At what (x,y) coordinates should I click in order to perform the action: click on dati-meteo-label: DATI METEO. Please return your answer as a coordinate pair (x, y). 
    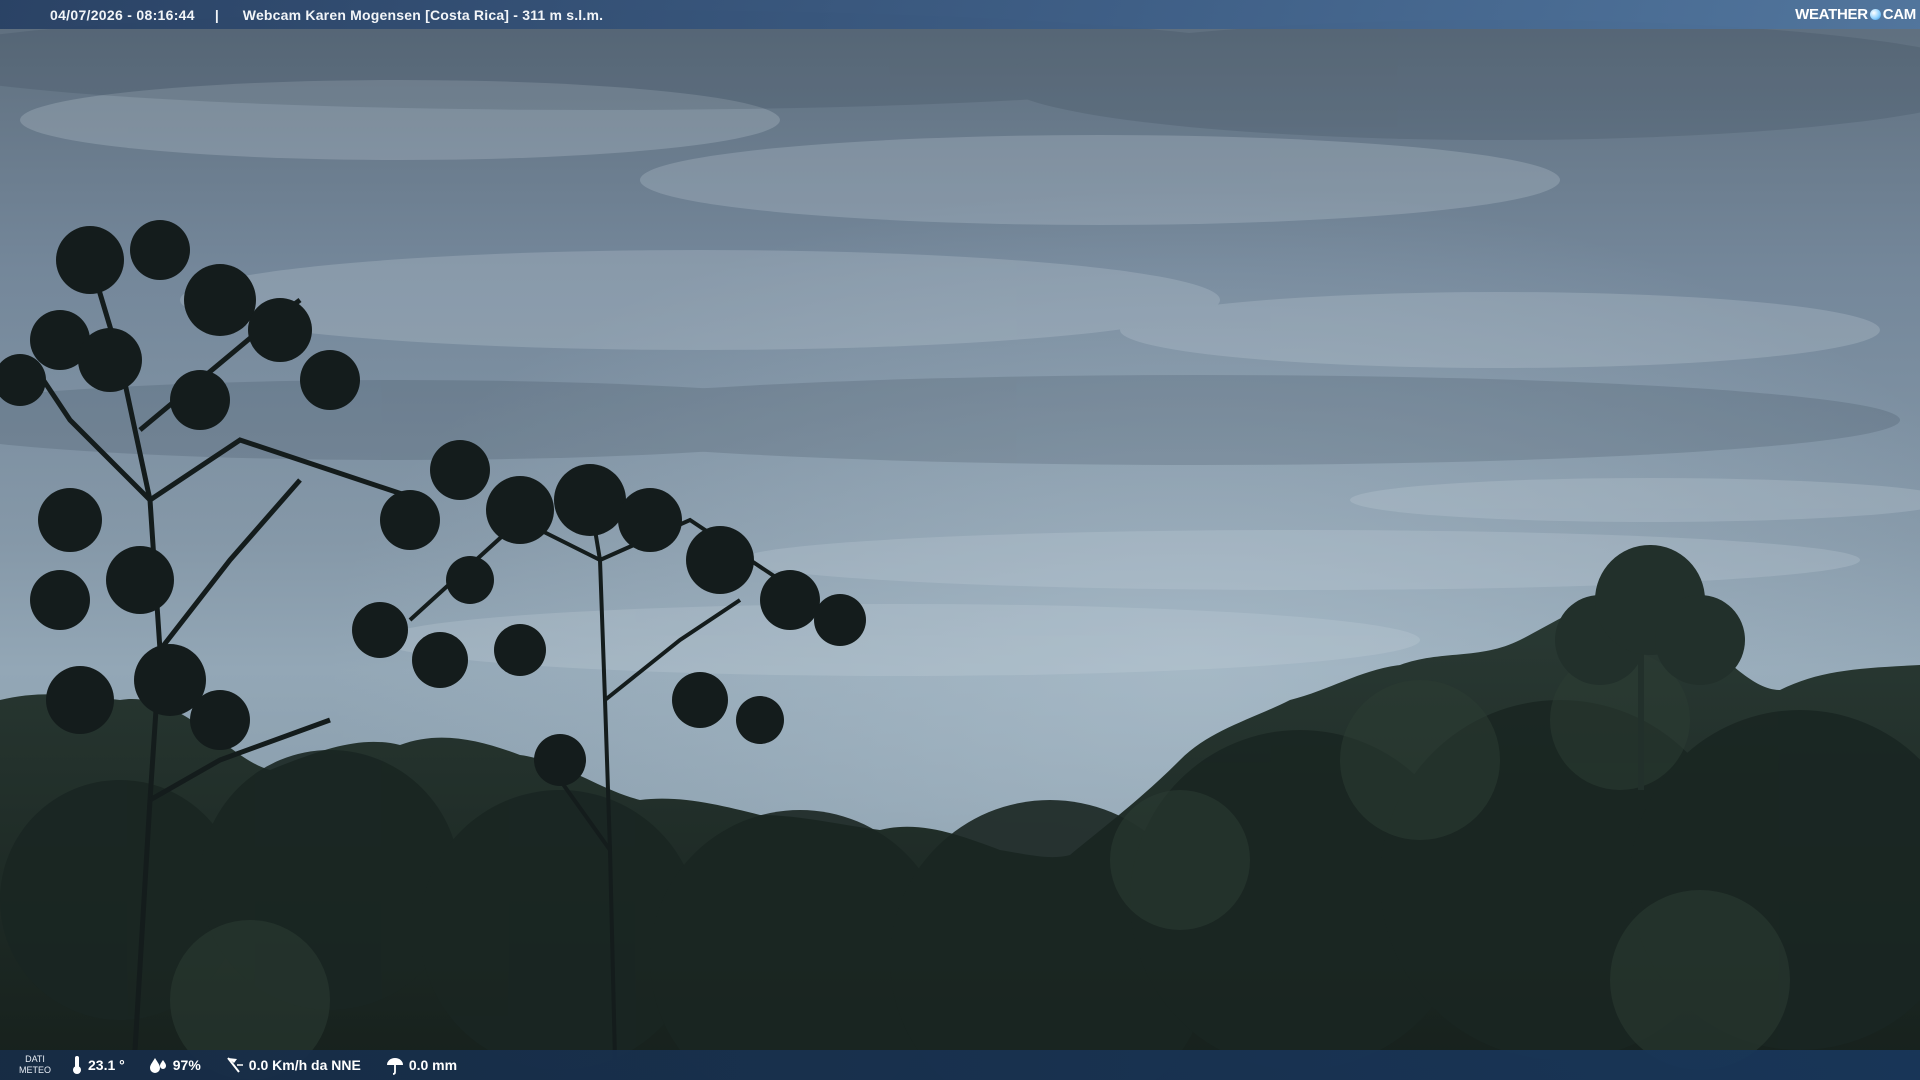
    Looking at the image, I should click on (35, 1065).